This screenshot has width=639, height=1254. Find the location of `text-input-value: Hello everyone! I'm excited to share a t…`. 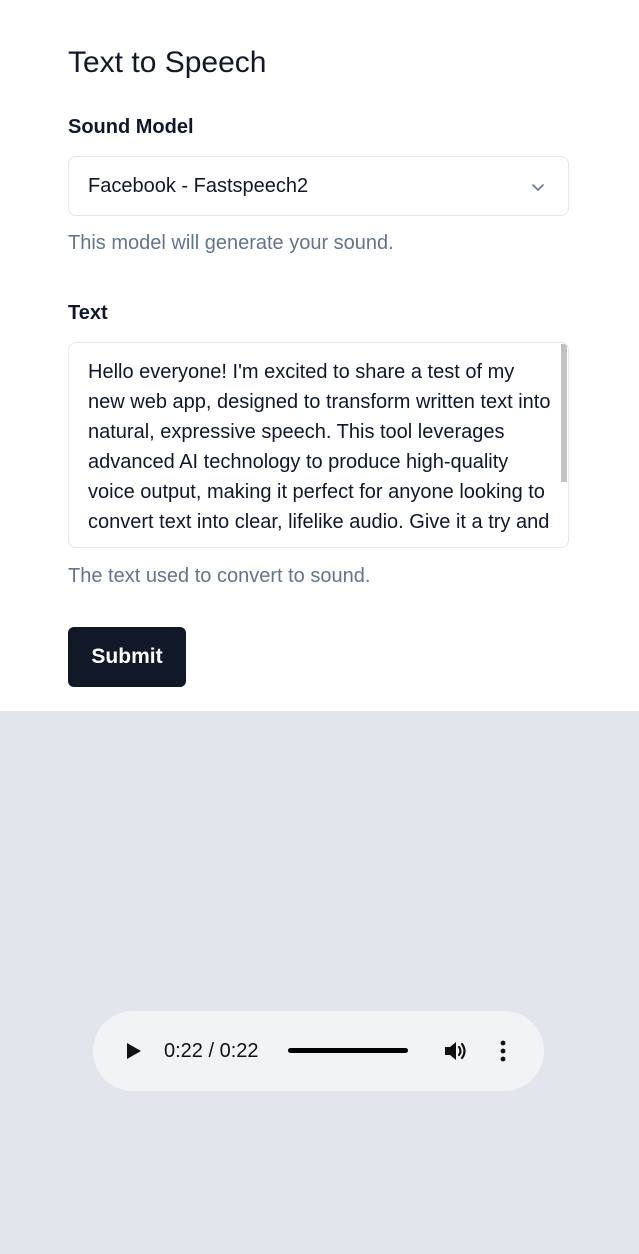

text-input-value: Hello everyone! I'm excited to share a t… is located at coordinates (319, 447).